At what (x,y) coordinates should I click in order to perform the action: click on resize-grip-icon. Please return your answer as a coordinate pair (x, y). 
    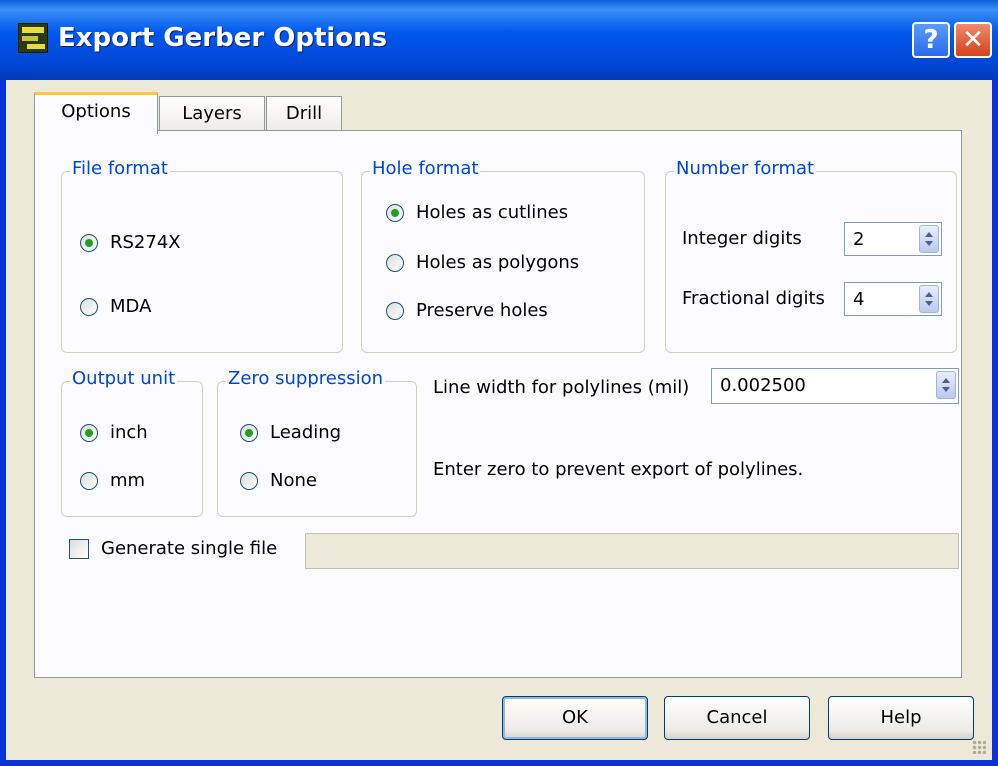
    Looking at the image, I should click on (979, 747).